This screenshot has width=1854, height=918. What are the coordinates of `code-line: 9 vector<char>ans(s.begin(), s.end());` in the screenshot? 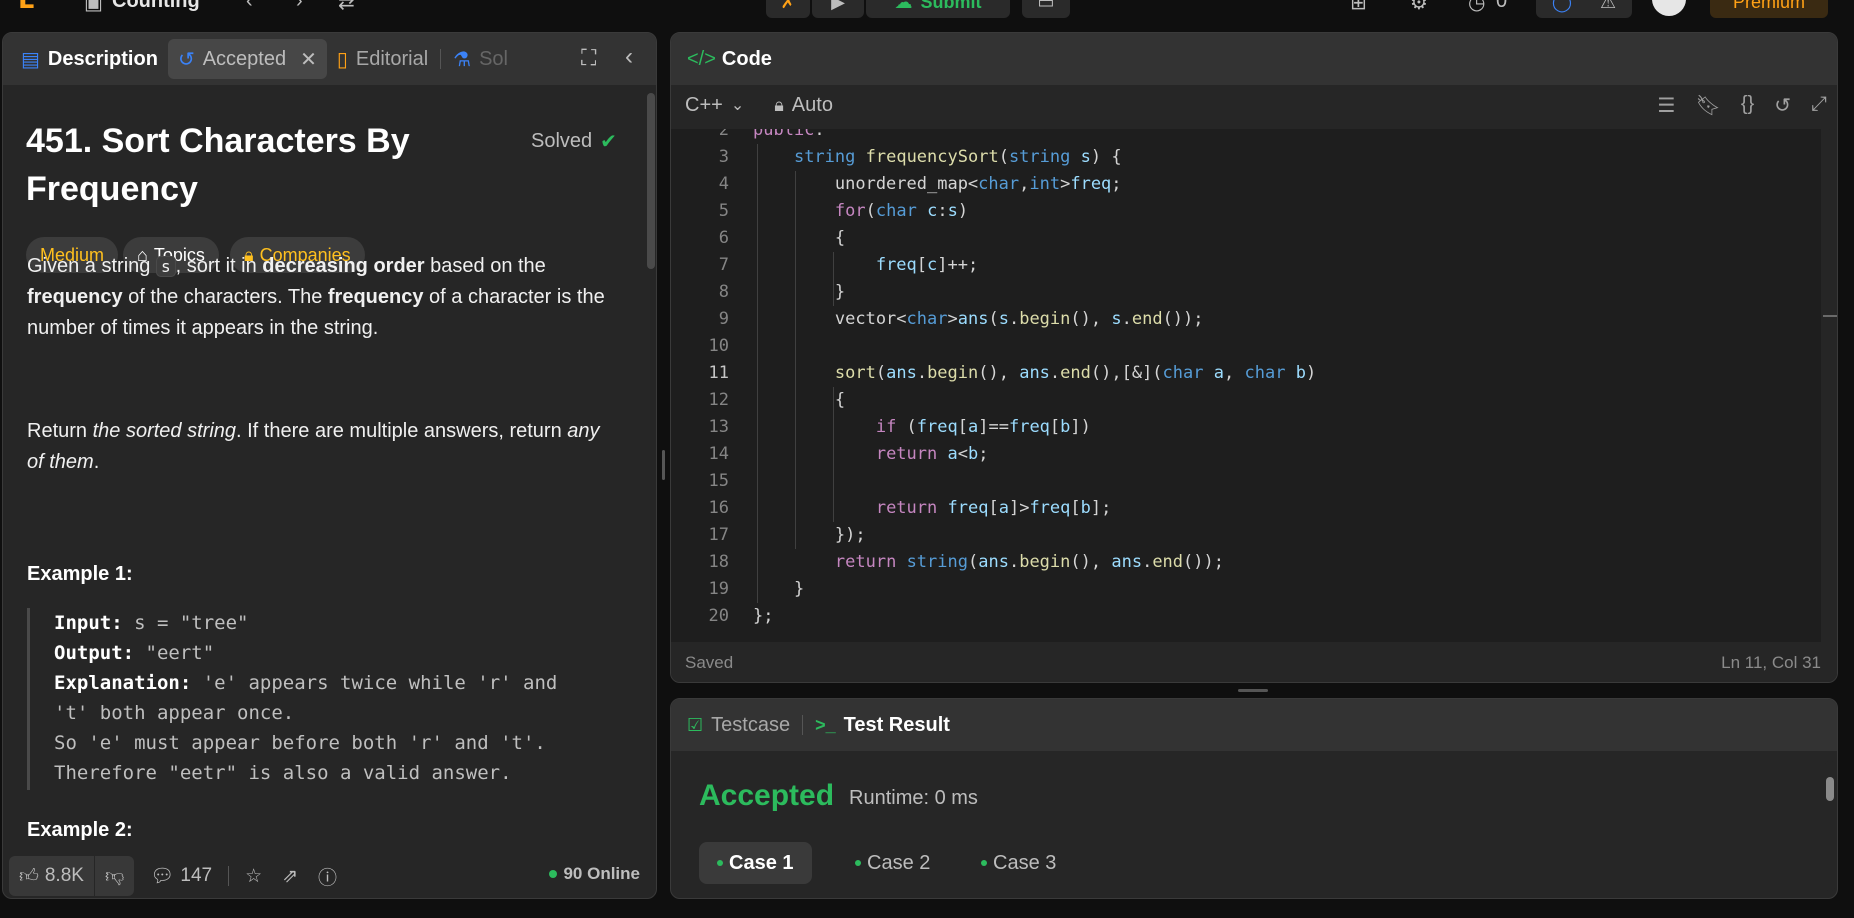 It's located at (1246, 319).